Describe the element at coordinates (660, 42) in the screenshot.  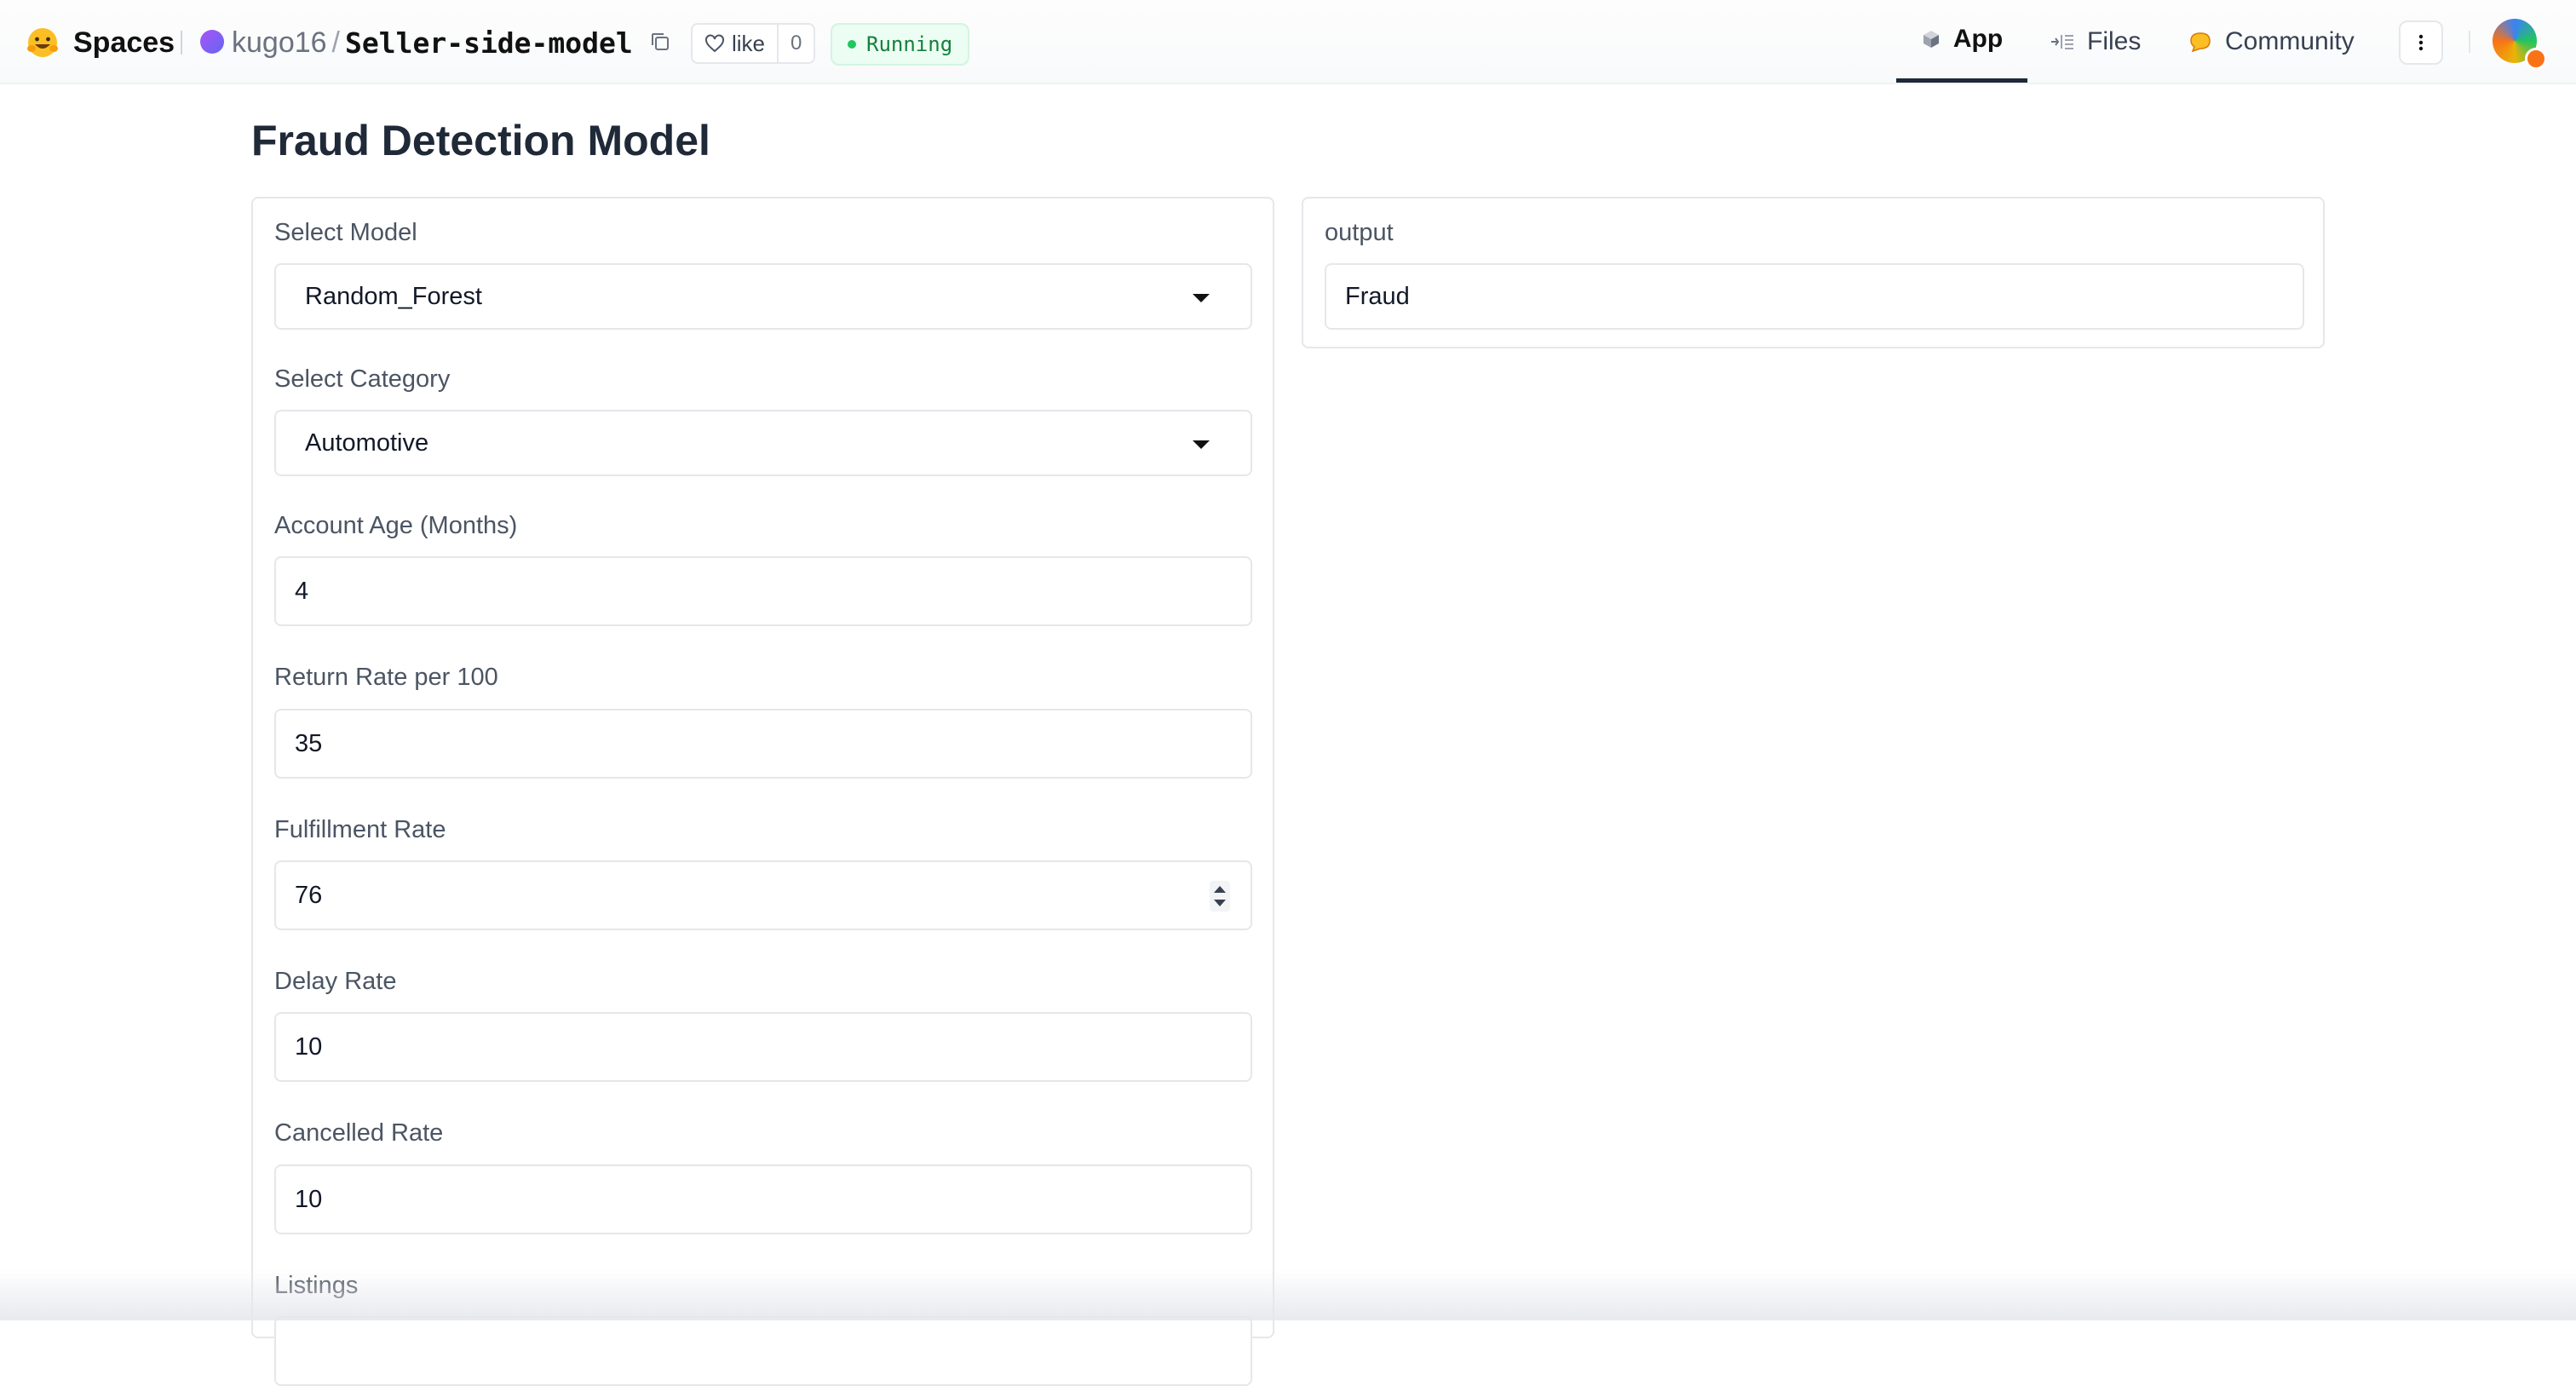
I see `copy-icon` at that location.